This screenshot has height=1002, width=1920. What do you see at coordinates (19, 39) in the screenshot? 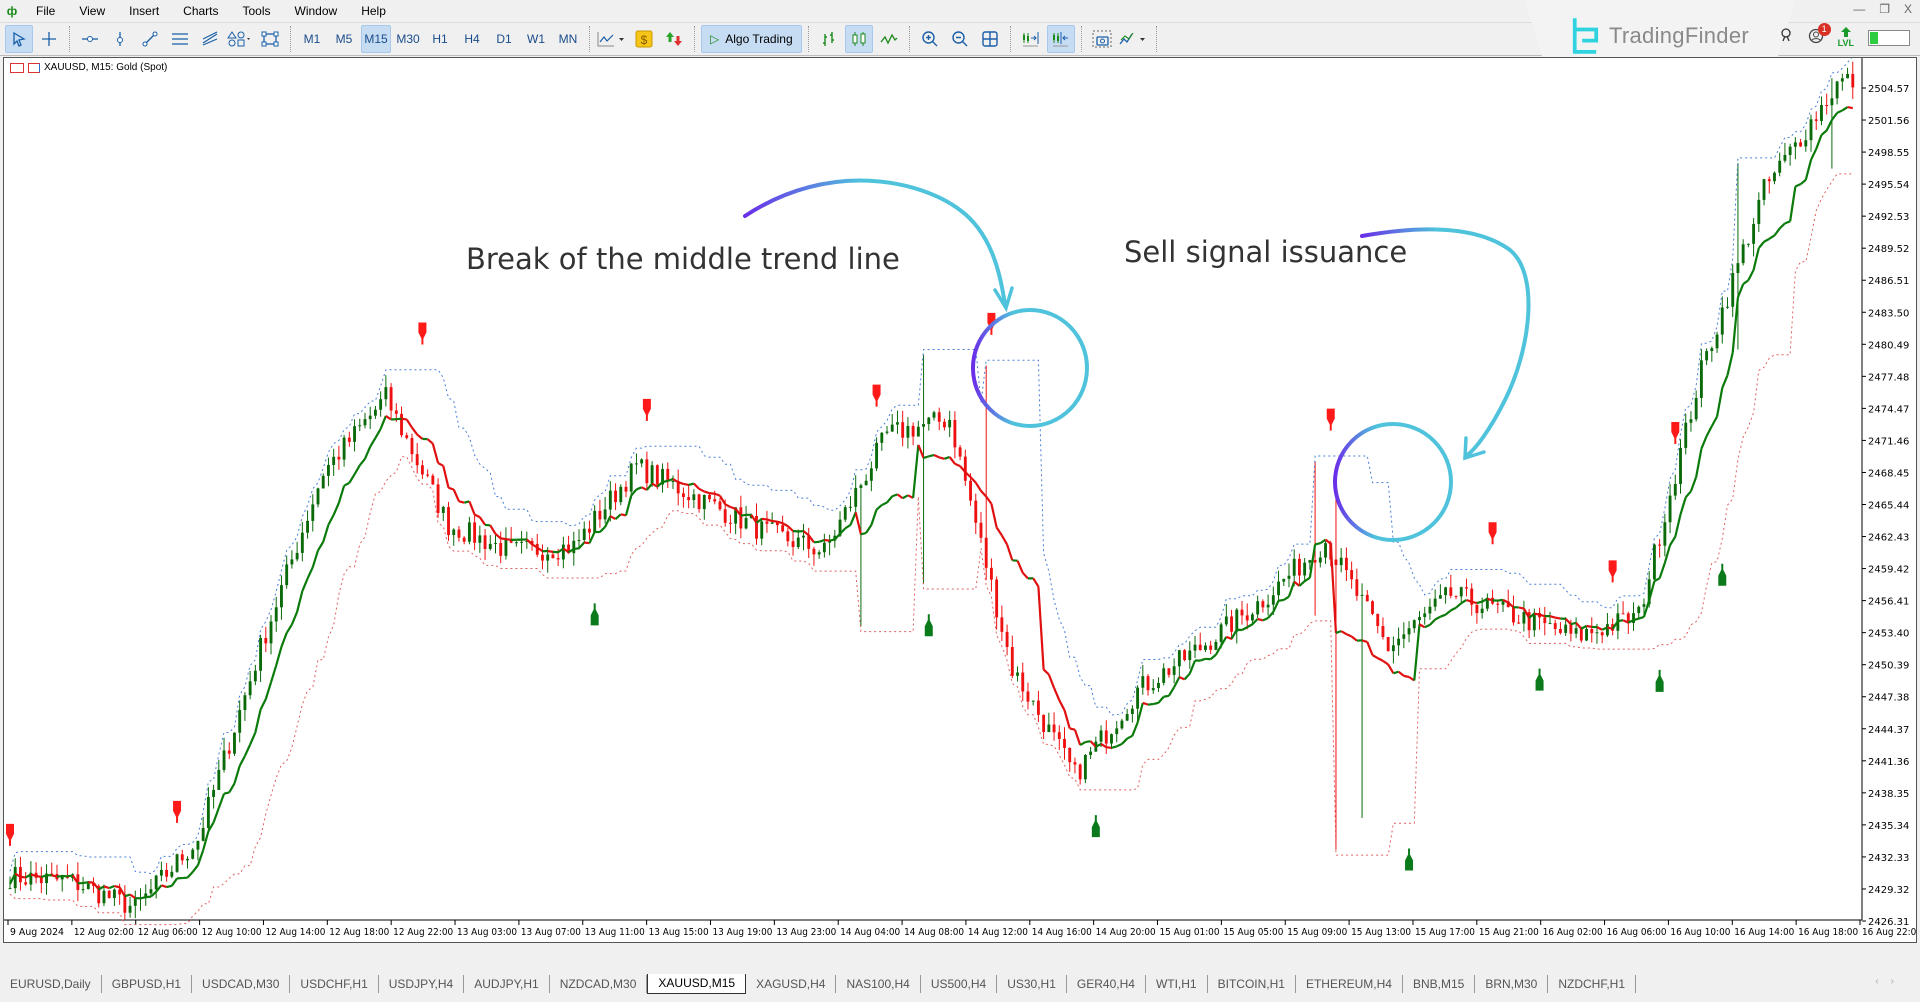
I see `cursor-tool-button` at bounding box center [19, 39].